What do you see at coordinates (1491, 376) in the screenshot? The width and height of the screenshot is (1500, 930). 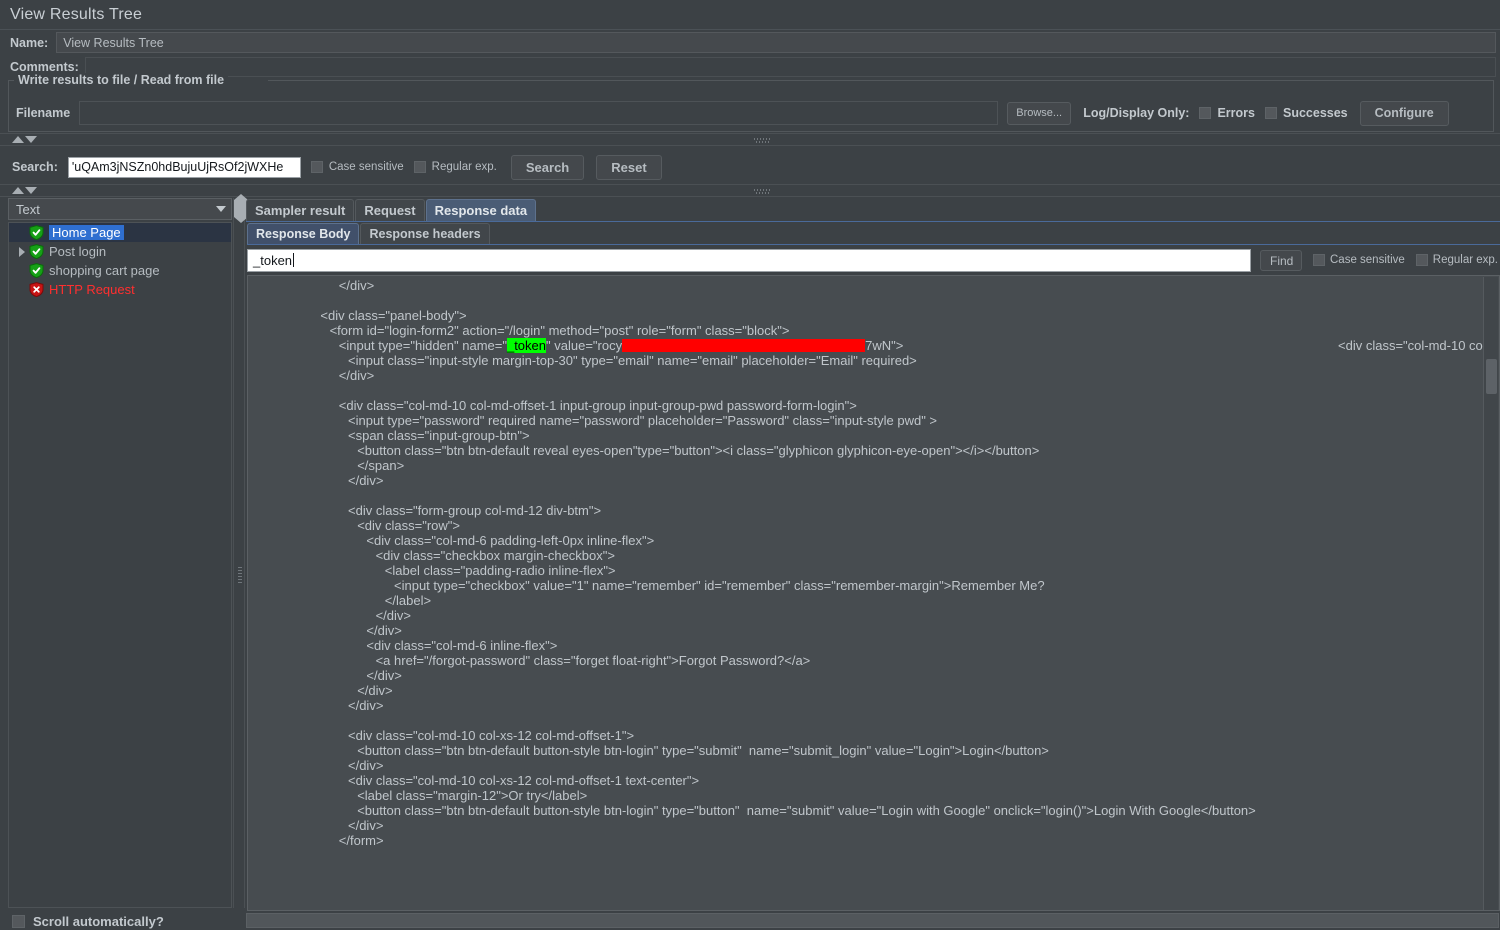 I see `scrollbar-thumb` at bounding box center [1491, 376].